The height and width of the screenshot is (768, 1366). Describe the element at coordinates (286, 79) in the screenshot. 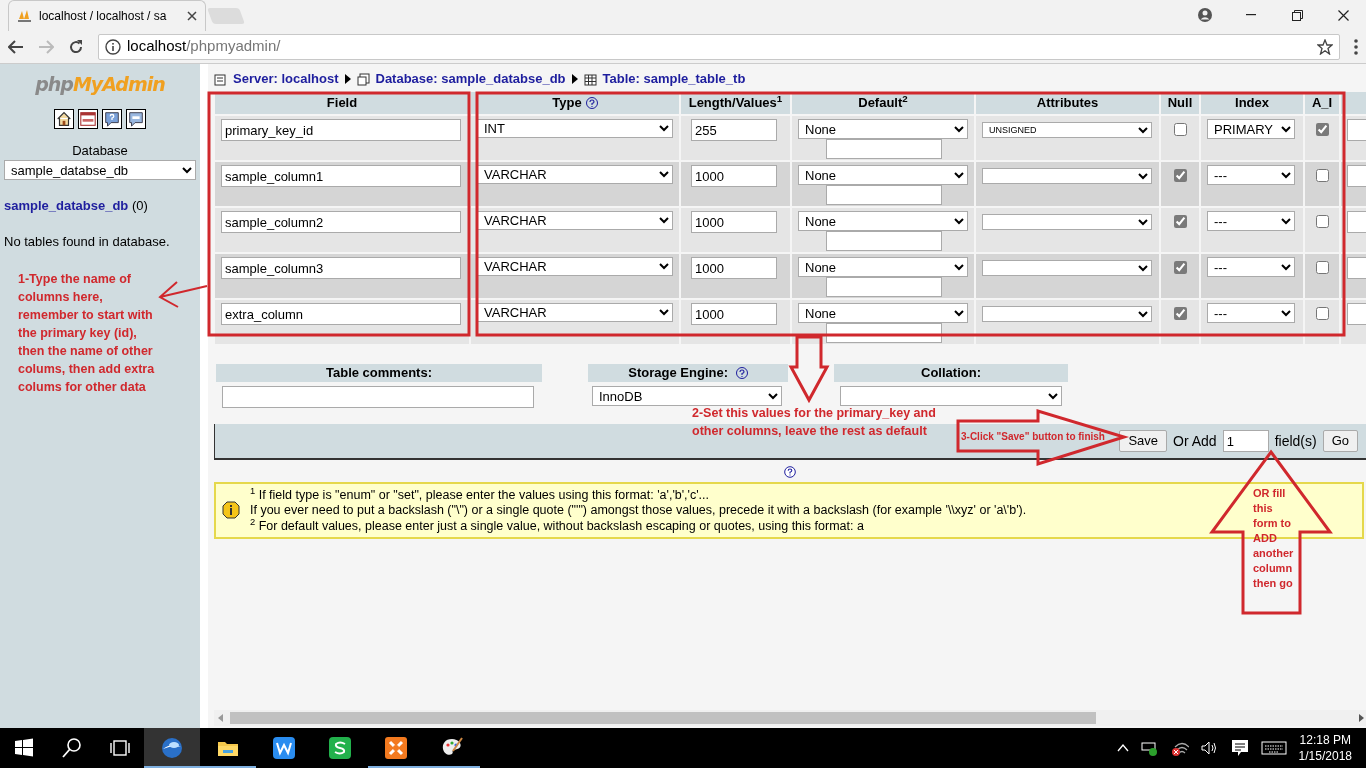

I see `breadcrumb-link: Server: localhost` at that location.